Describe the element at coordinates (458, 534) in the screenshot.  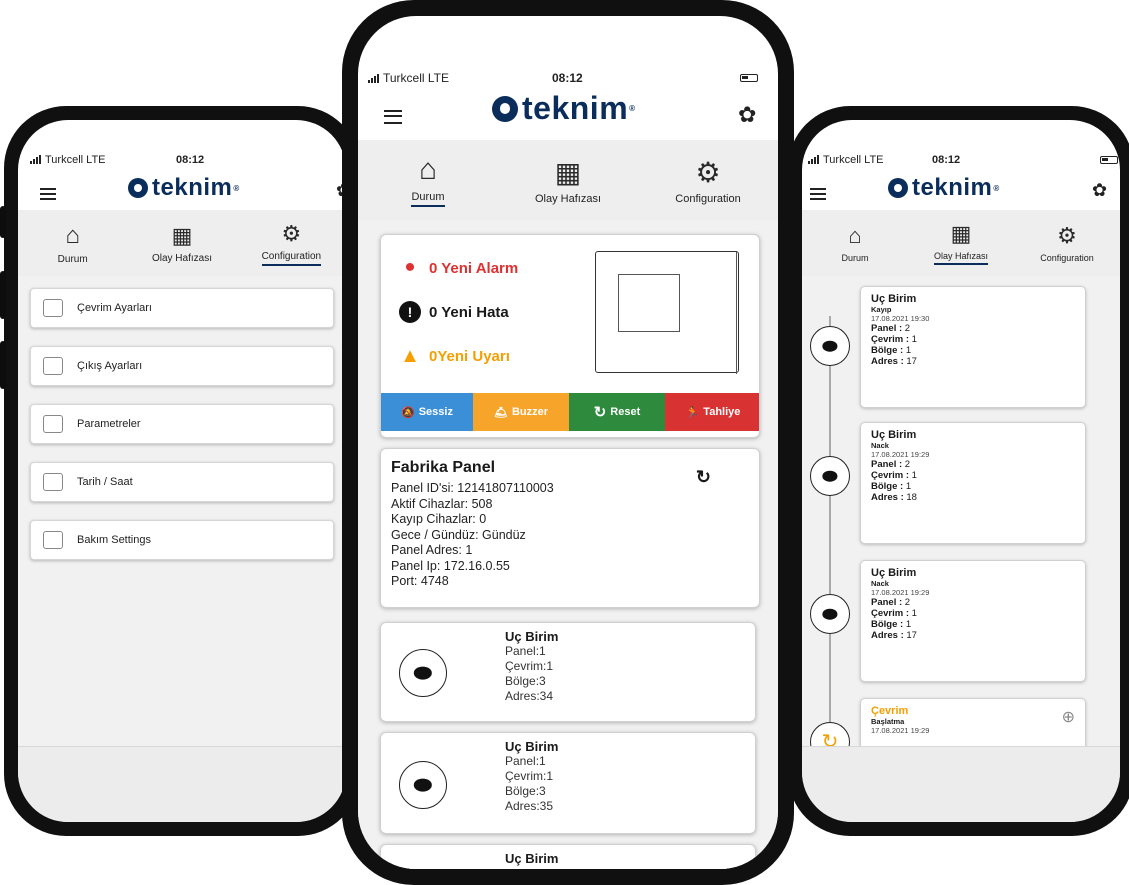
I see `day-night-mode: Gece / Gündüz: Gündüz` at that location.